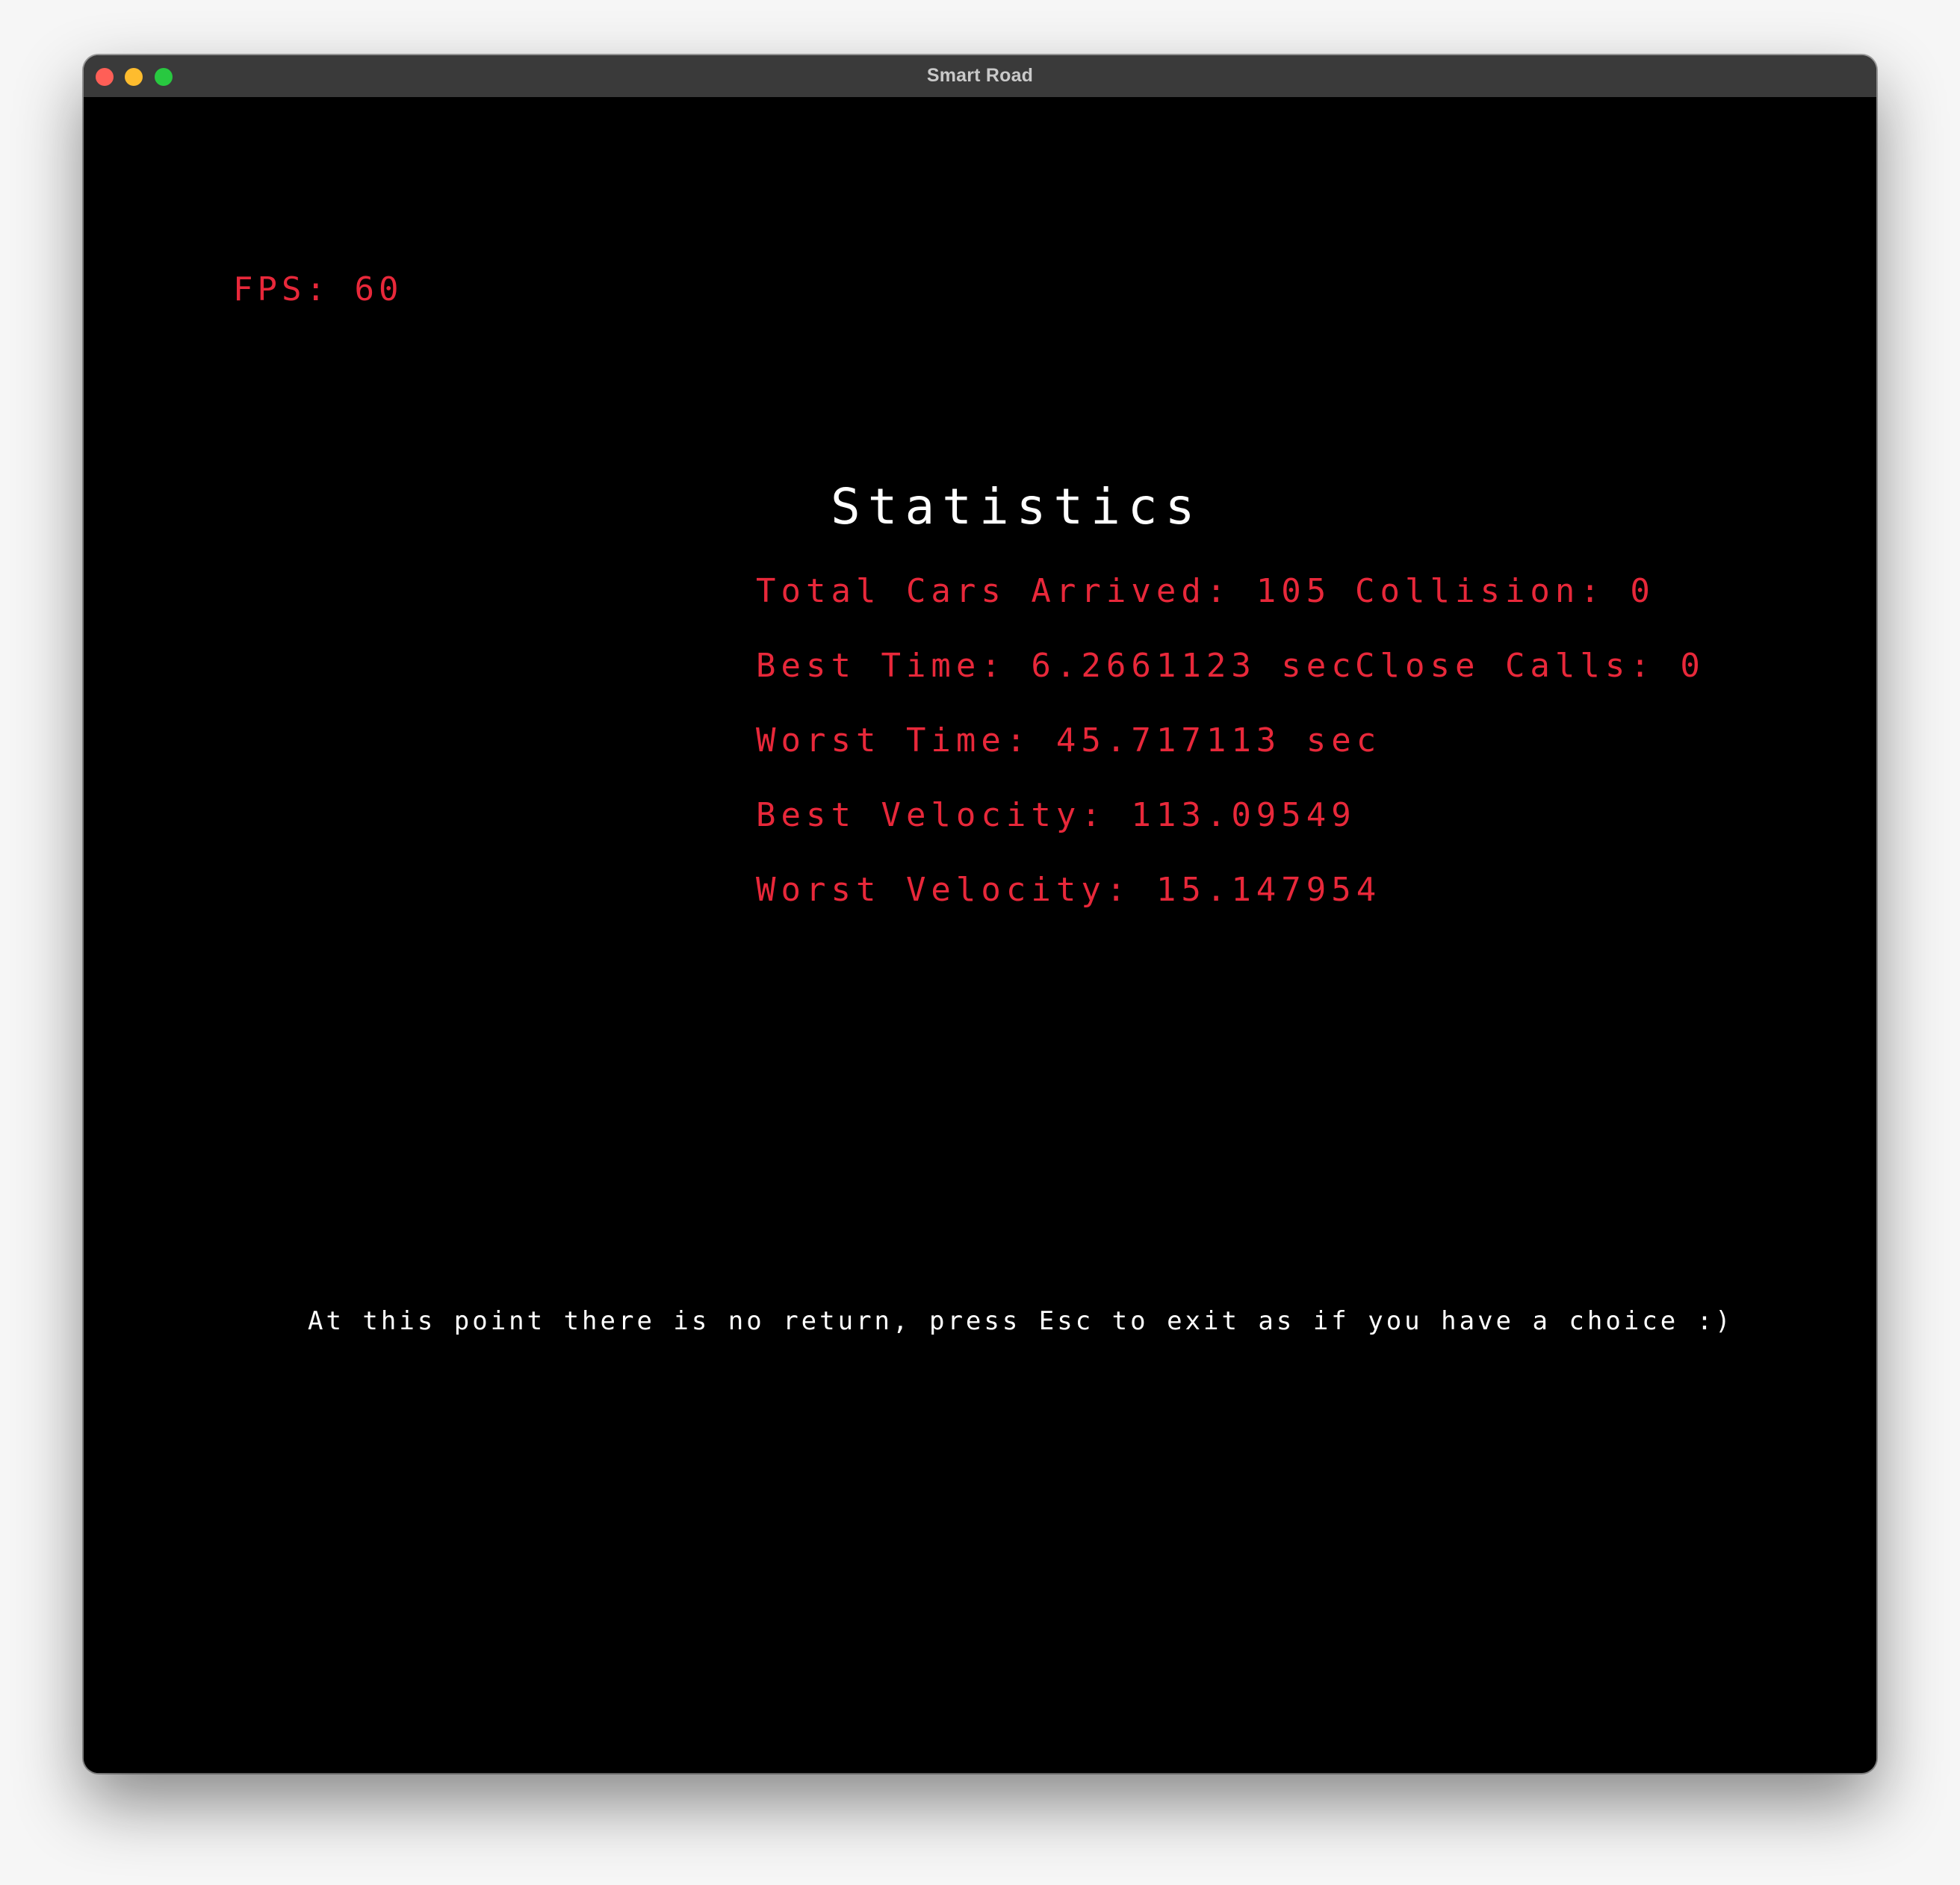 The image size is (1960, 1885). I want to click on stat-worst-velocity: Worst Velocity: 15.147954, so click(1069, 890).